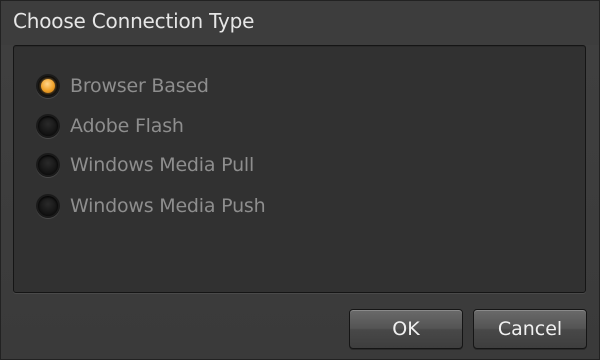 The image size is (600, 360). I want to click on option-windows-media-pull: Windows Media Pull, so click(145, 165).